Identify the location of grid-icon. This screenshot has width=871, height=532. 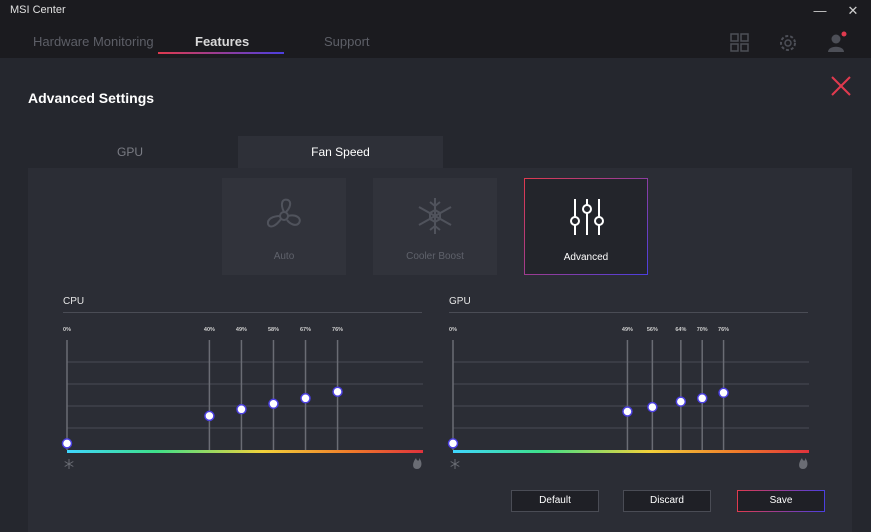
(740, 43).